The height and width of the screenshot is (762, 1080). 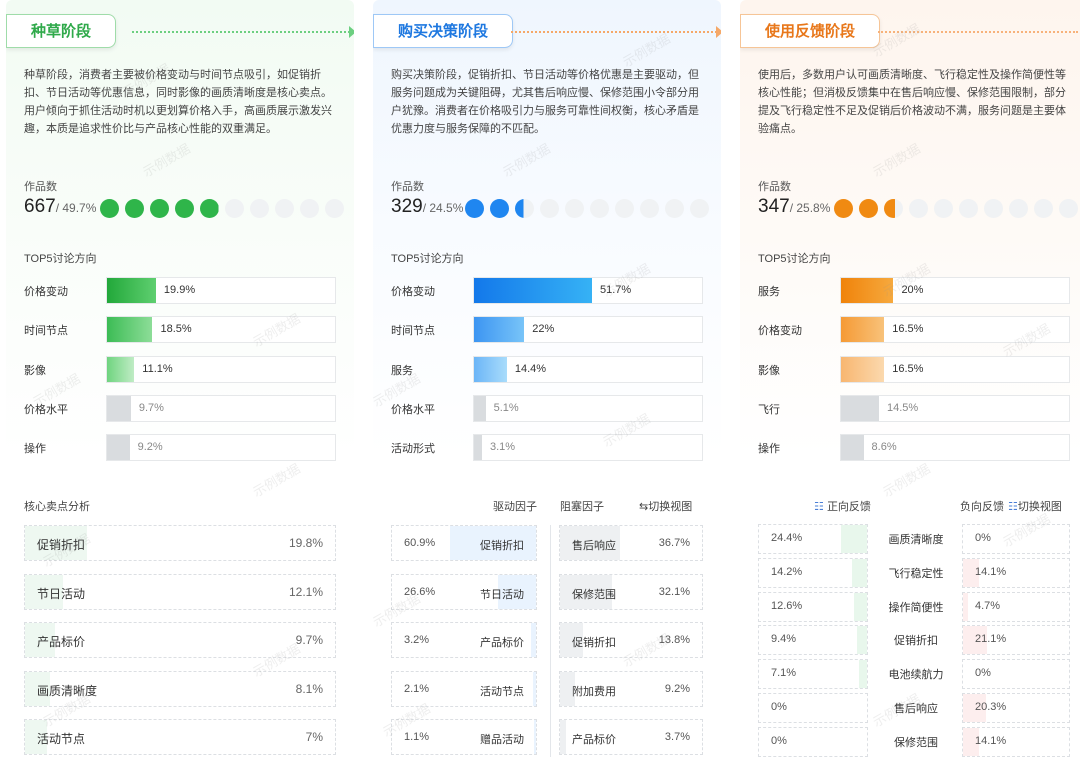 I want to click on top5-value: 14.4%, so click(x=530, y=368).